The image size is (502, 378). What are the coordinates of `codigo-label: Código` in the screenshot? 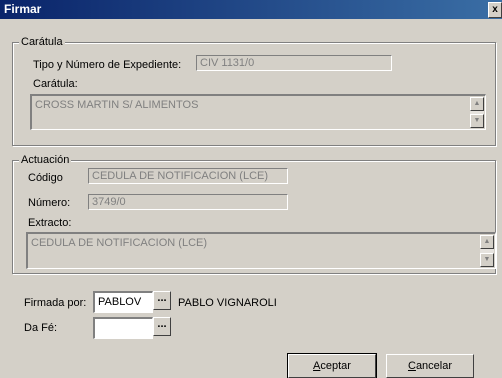 It's located at (45, 178).